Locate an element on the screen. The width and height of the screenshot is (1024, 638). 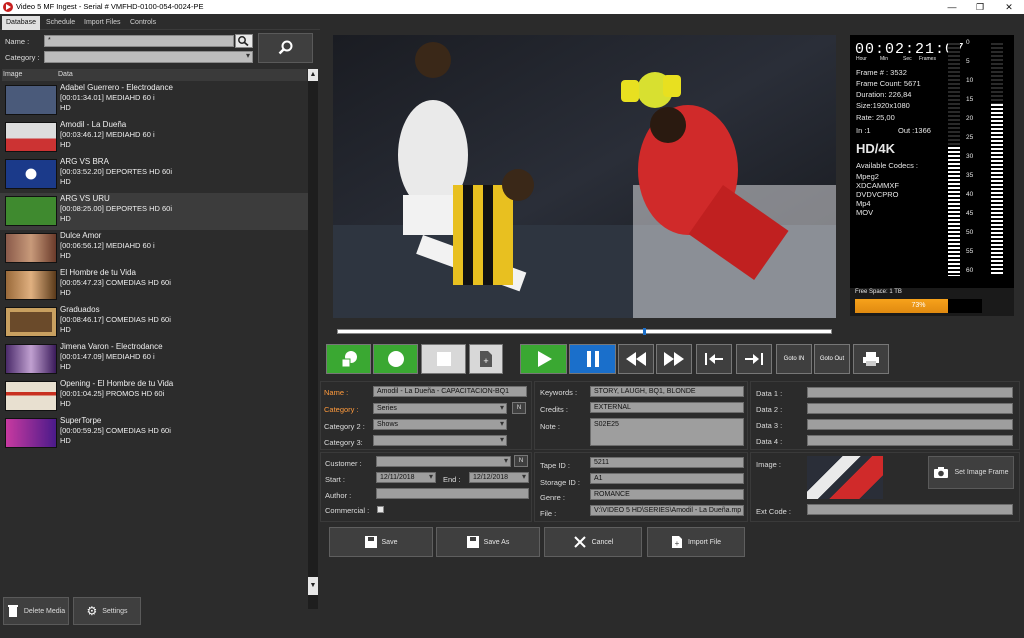
item-info: [00:01:34.01] MEDIAHD 60 i is located at coordinates (107, 97).